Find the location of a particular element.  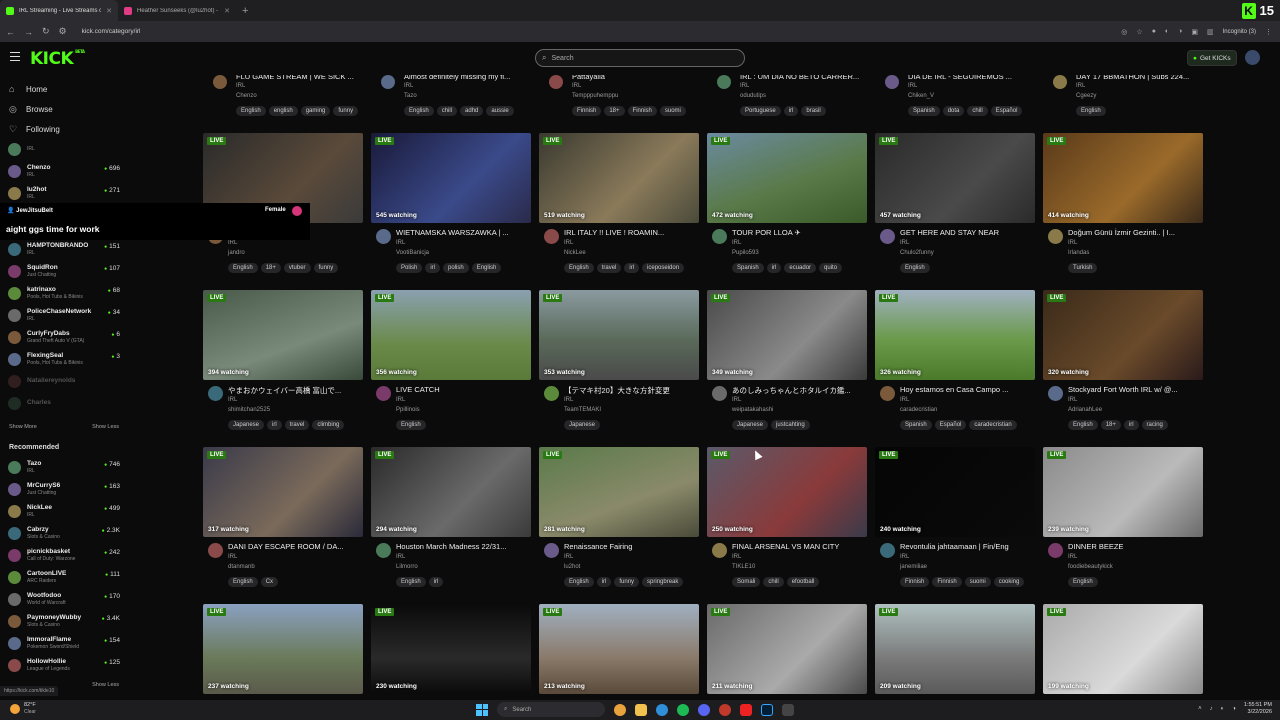

streamer-name: VootiBanicja is located at coordinates (412, 253).